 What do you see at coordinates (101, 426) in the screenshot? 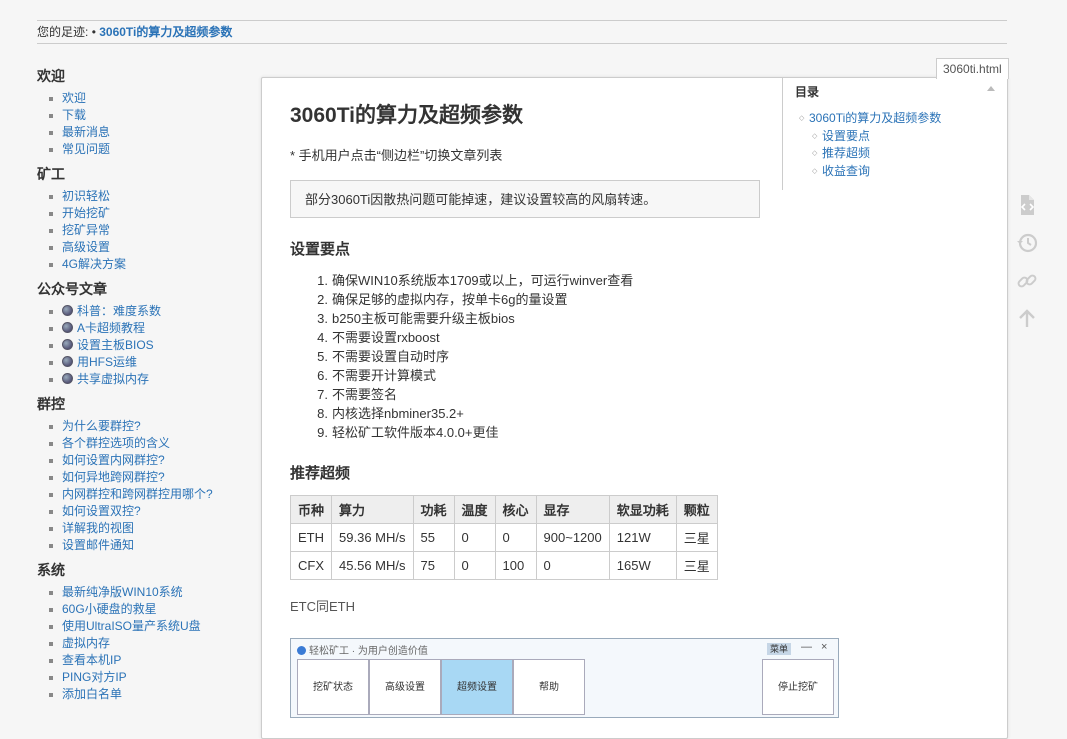
I see `sidebar-link: 为什么要群控?` at bounding box center [101, 426].